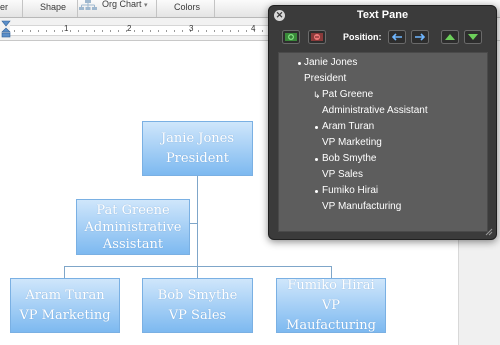  I want to click on org-chart-button: Org Chart ▾, so click(125, 4).